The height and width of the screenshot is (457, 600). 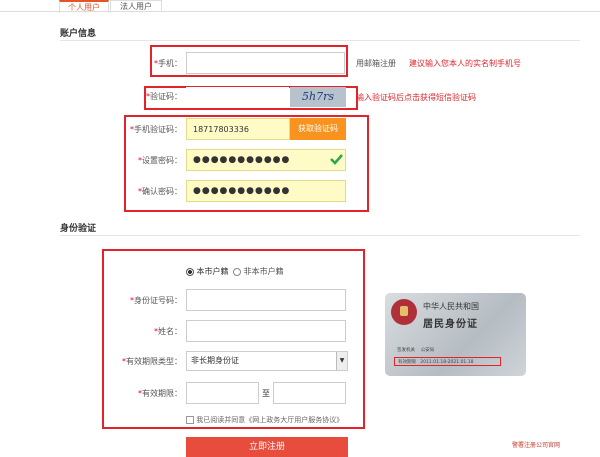 I want to click on validity-type-value: 非长期身份证, so click(x=215, y=360).